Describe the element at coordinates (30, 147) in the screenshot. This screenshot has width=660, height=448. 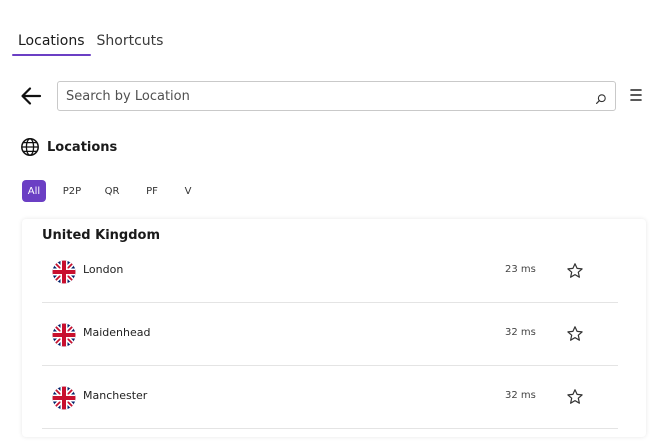
I see `globe-icon` at that location.